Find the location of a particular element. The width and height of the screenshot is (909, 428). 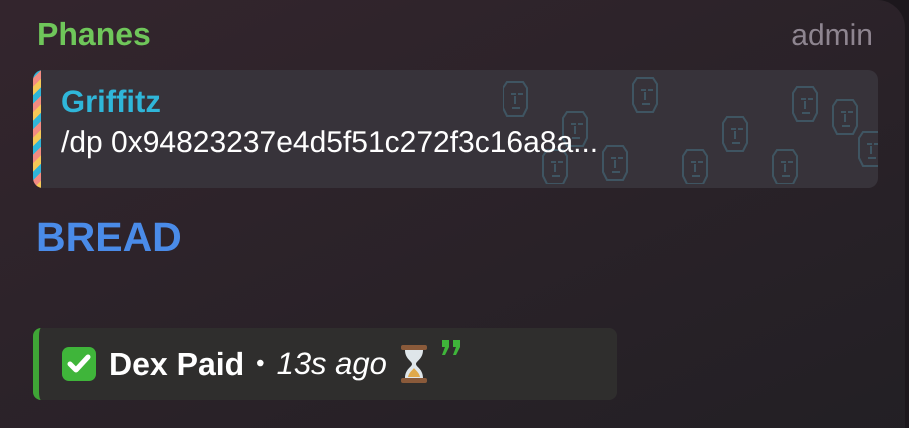

hourglass-icon is located at coordinates (413, 364).